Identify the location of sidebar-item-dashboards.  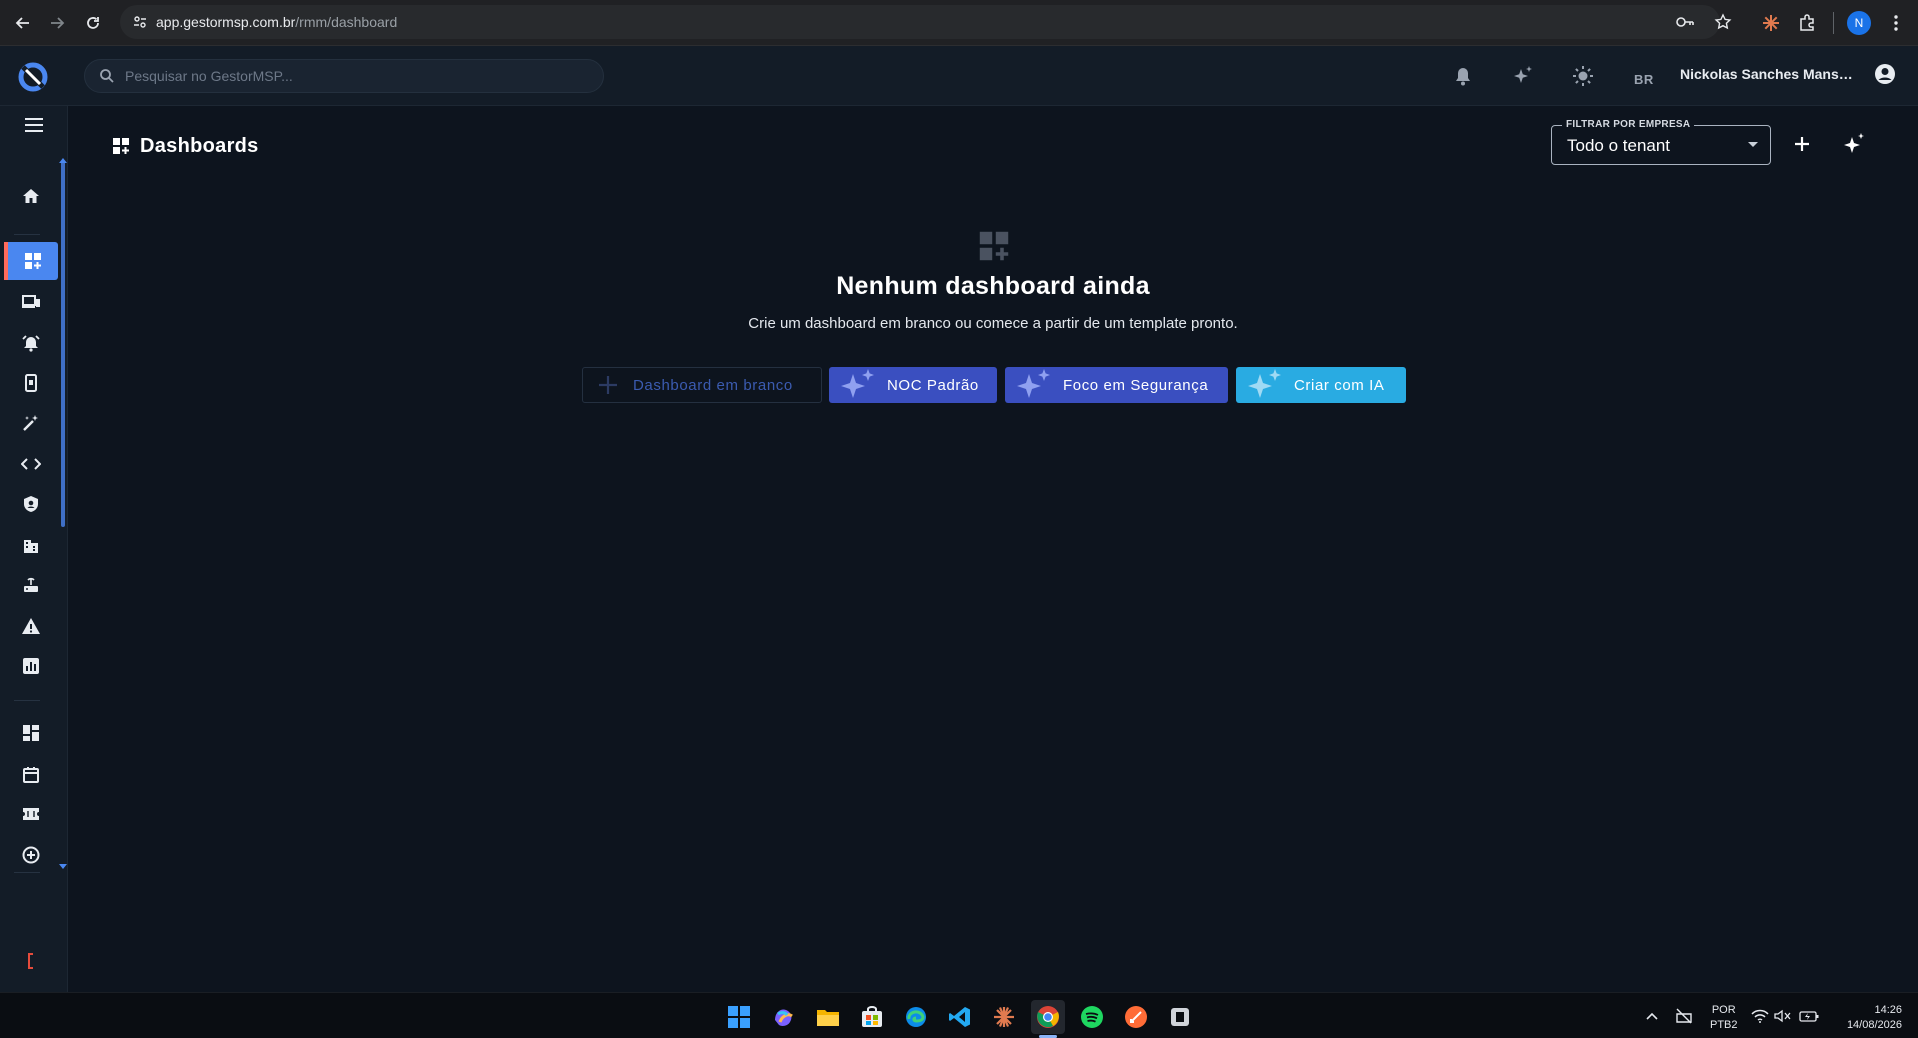
(31, 261).